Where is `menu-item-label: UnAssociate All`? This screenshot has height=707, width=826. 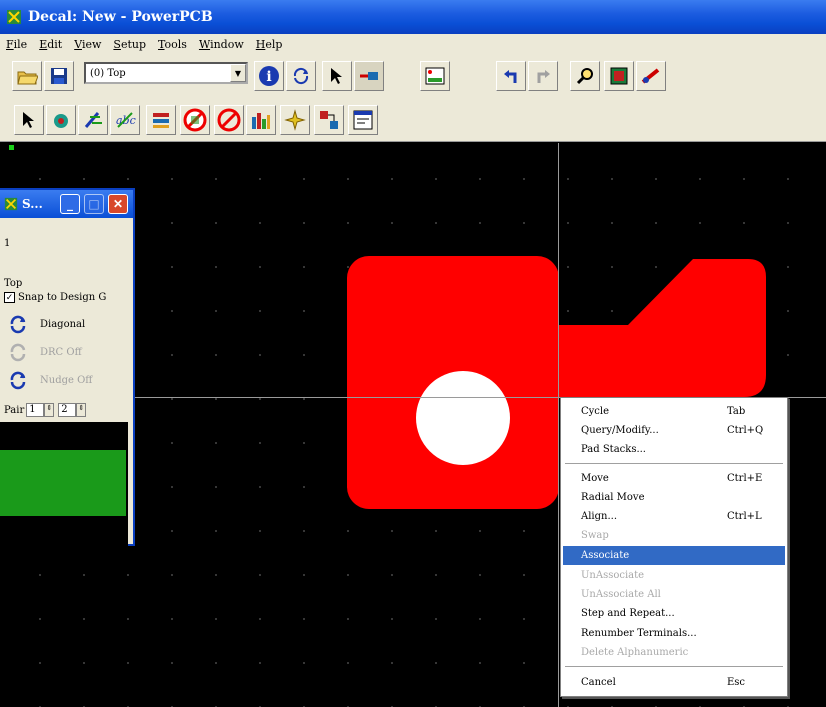 menu-item-label: UnAssociate All is located at coordinates (621, 594).